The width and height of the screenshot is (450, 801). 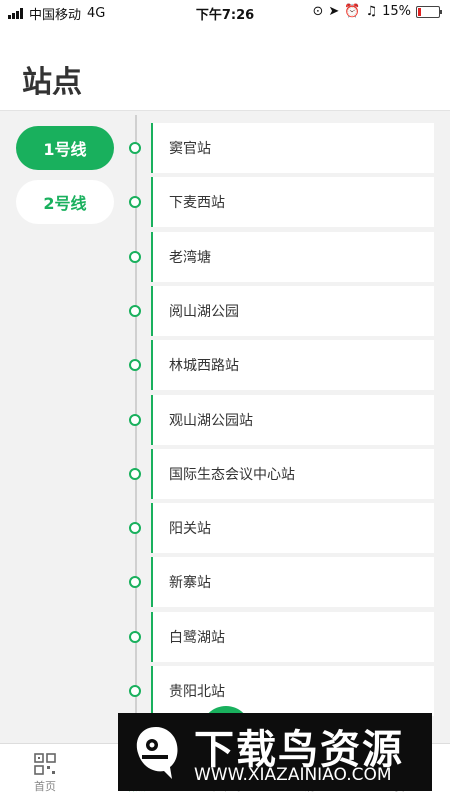 What do you see at coordinates (45, 786) in the screenshot?
I see `tab-home-label: 首页` at bounding box center [45, 786].